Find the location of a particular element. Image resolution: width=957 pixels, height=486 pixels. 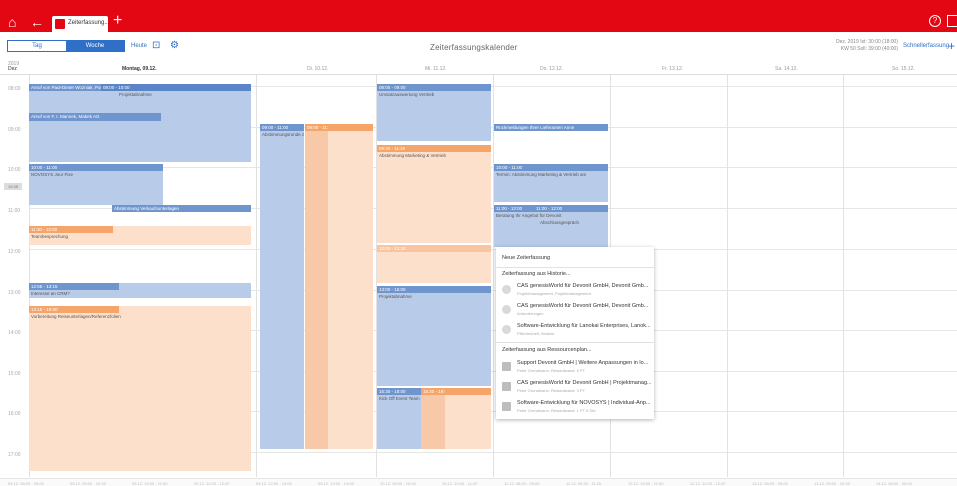

view-week-button: Woche is located at coordinates (95, 46).